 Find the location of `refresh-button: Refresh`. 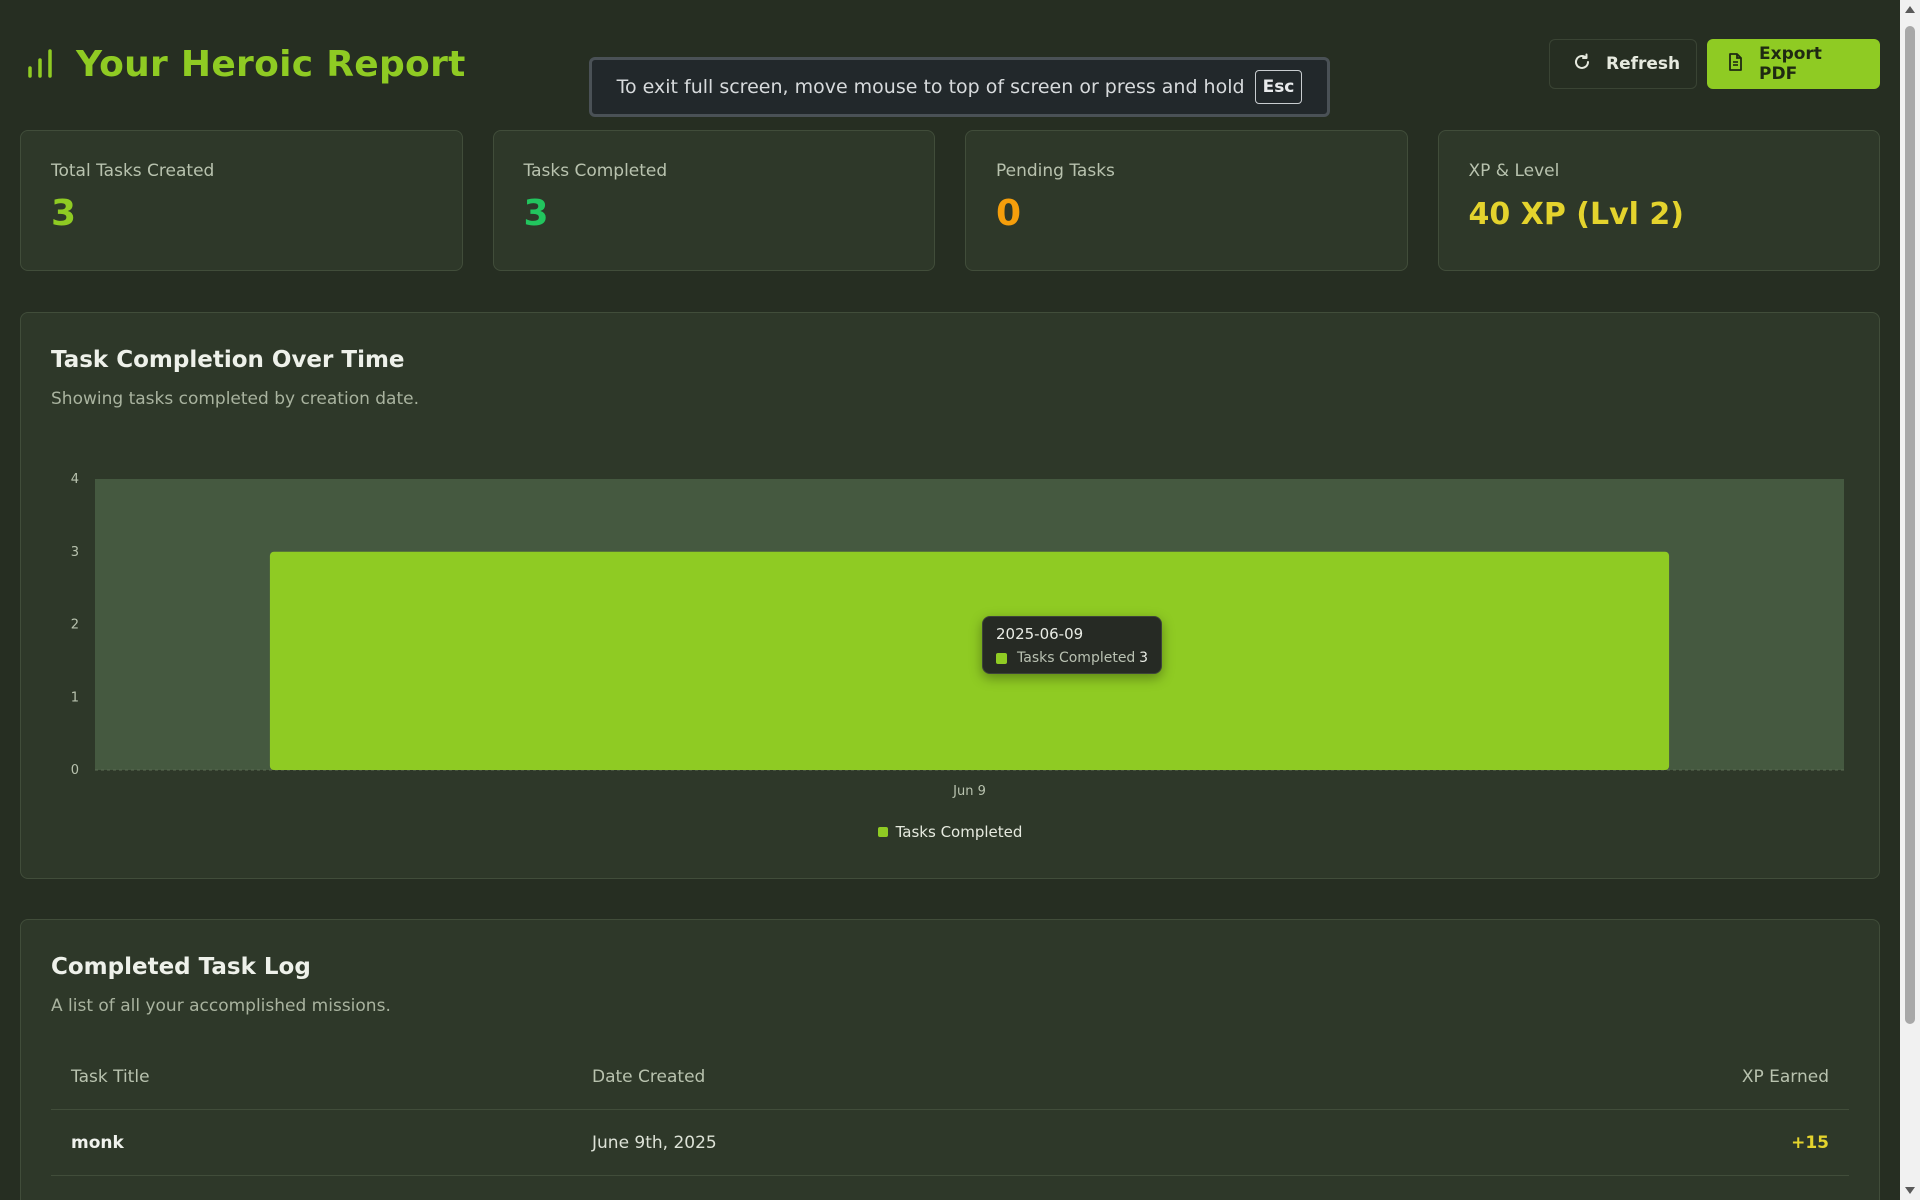

refresh-button: Refresh is located at coordinates (1623, 64).